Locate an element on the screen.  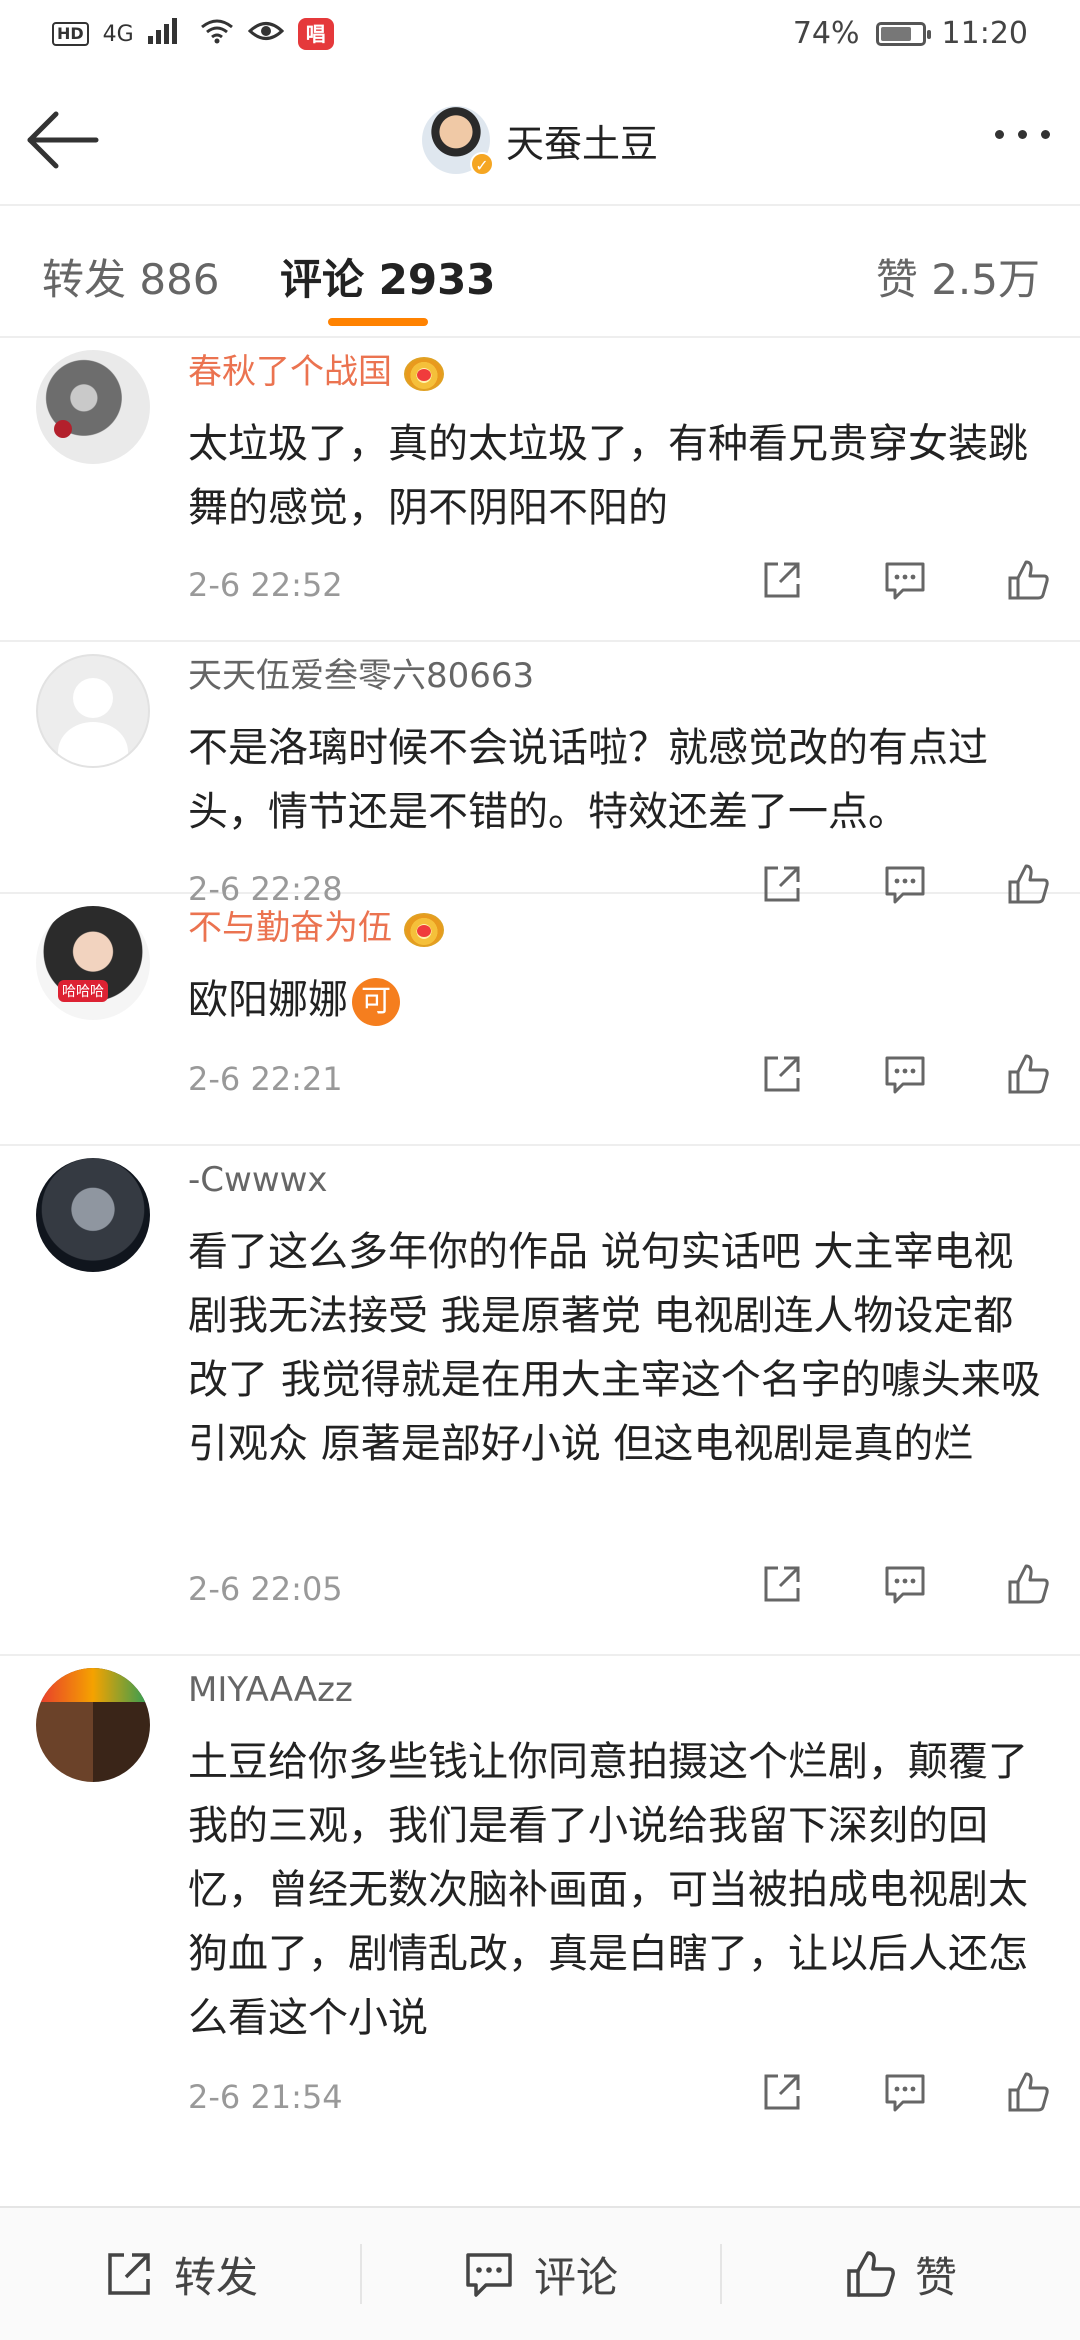
battery-fill is located at coordinates (895, 33).